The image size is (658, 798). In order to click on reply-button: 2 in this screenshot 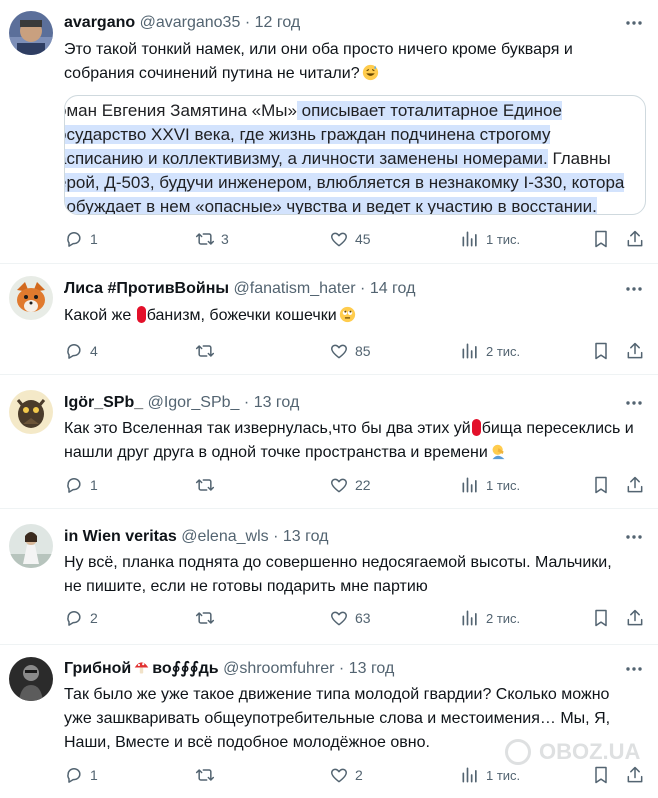, I will do `click(81, 618)`.